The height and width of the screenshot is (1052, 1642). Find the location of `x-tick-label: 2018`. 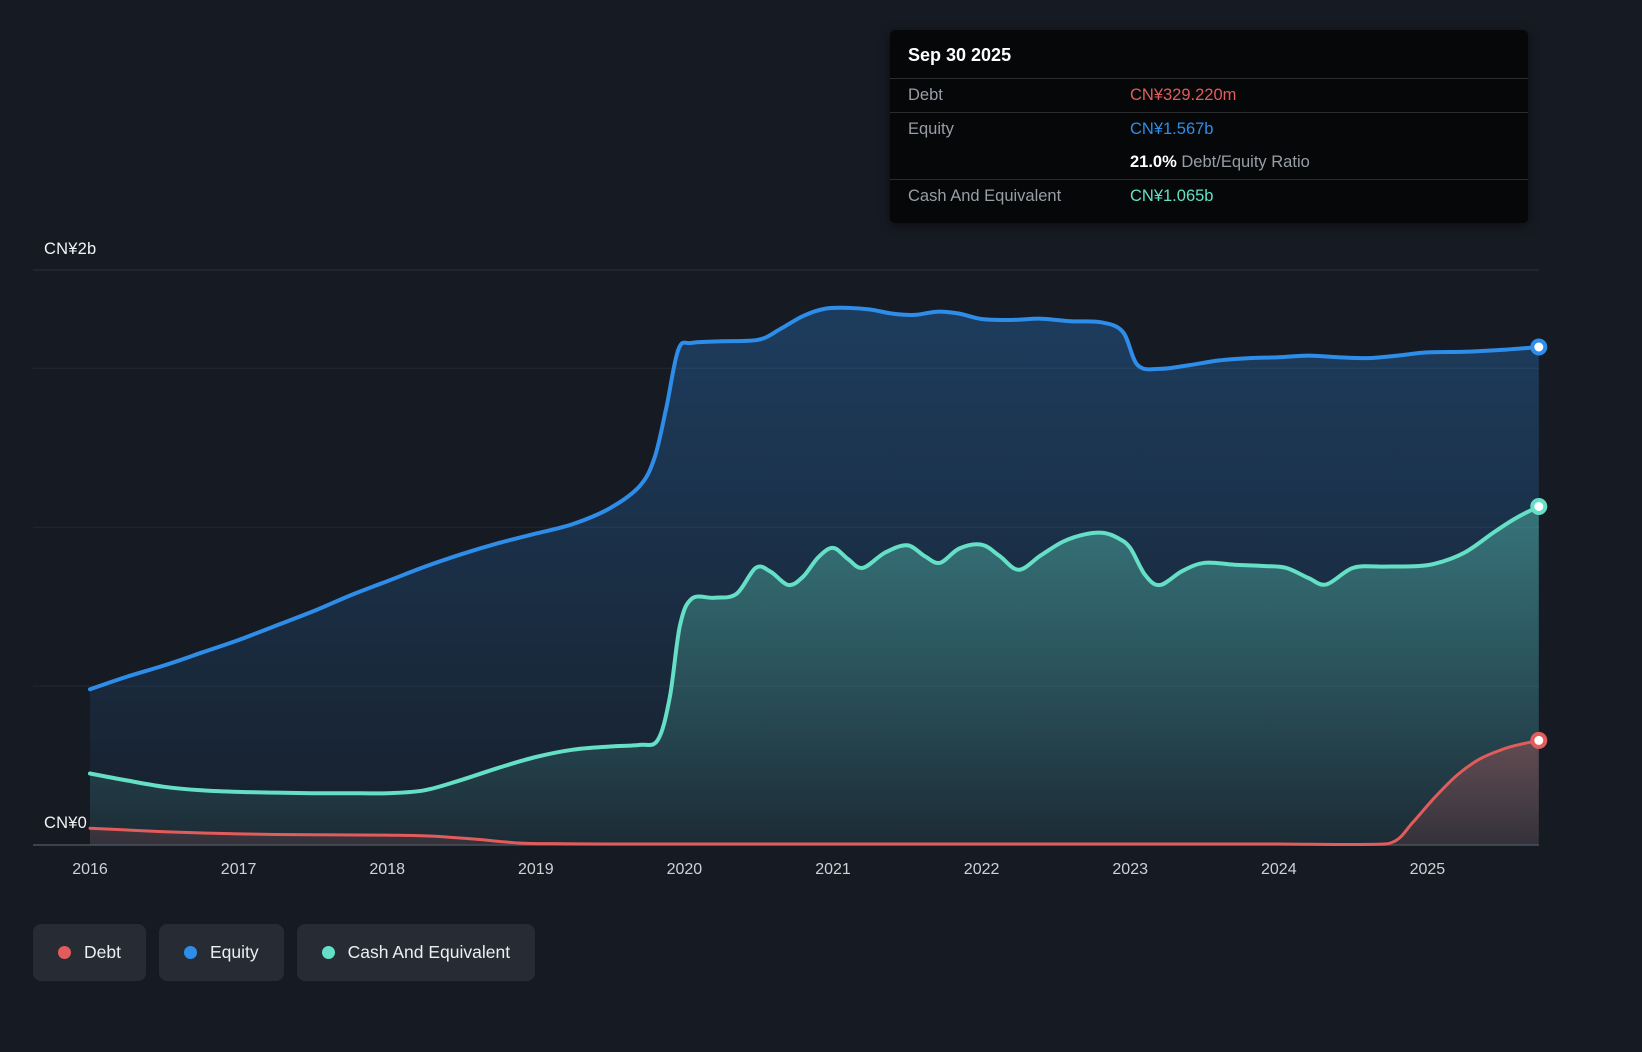

x-tick-label: 2018 is located at coordinates (387, 869).